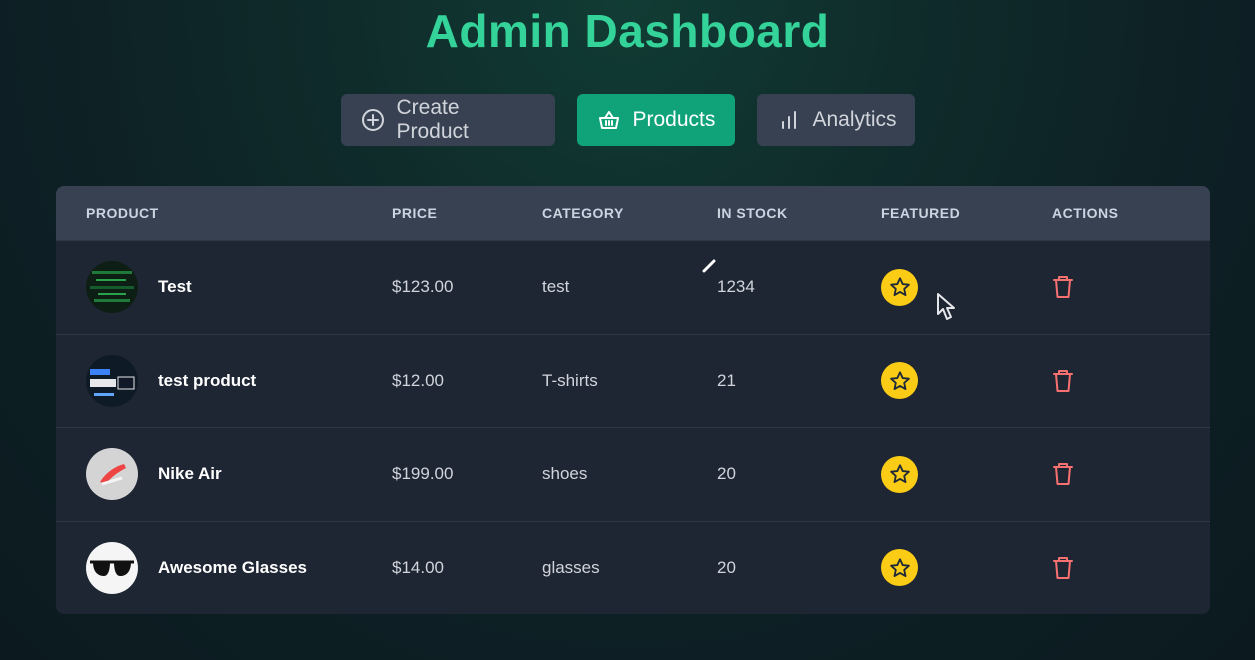 Image resolution: width=1255 pixels, height=660 pixels. Describe the element at coordinates (789, 120) in the screenshot. I see `bar-chart-icon` at that location.